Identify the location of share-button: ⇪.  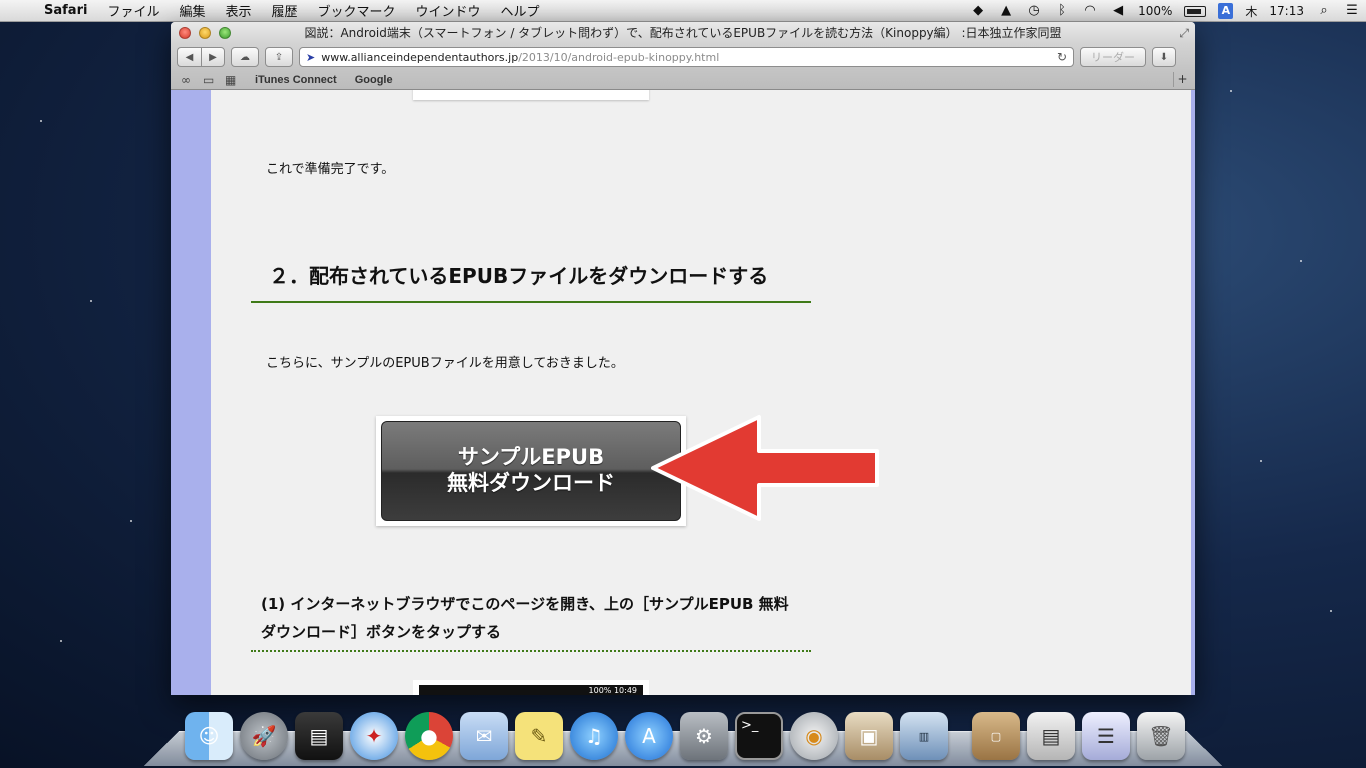
(279, 57).